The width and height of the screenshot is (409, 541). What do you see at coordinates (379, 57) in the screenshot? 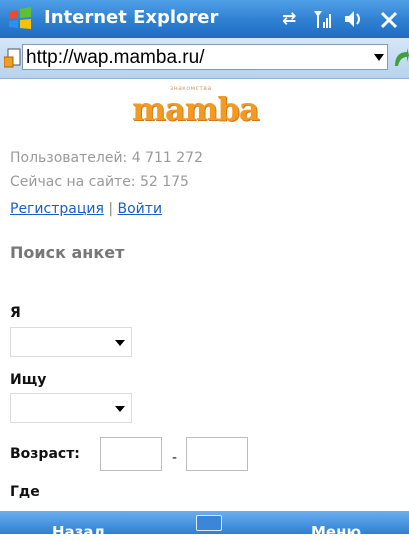
I see `url-dropdown-icon` at bounding box center [379, 57].